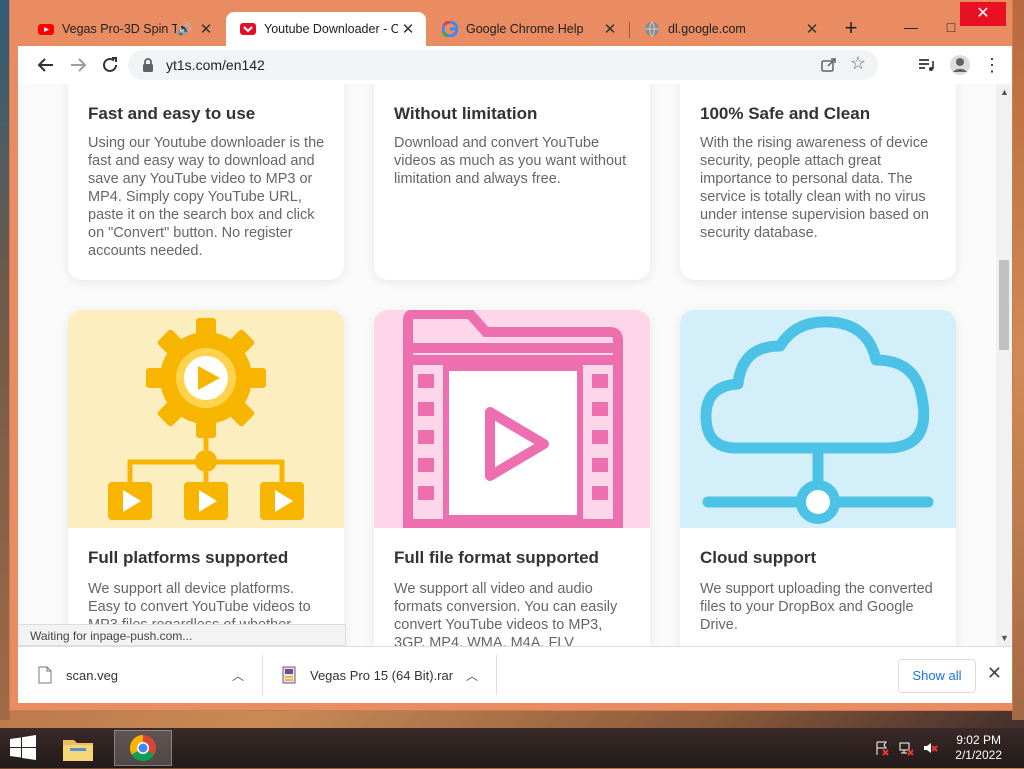 The width and height of the screenshot is (1024, 769). I want to click on browser-toolbar: yt1s.com/en142 ☆ ⋮, so click(515, 65).